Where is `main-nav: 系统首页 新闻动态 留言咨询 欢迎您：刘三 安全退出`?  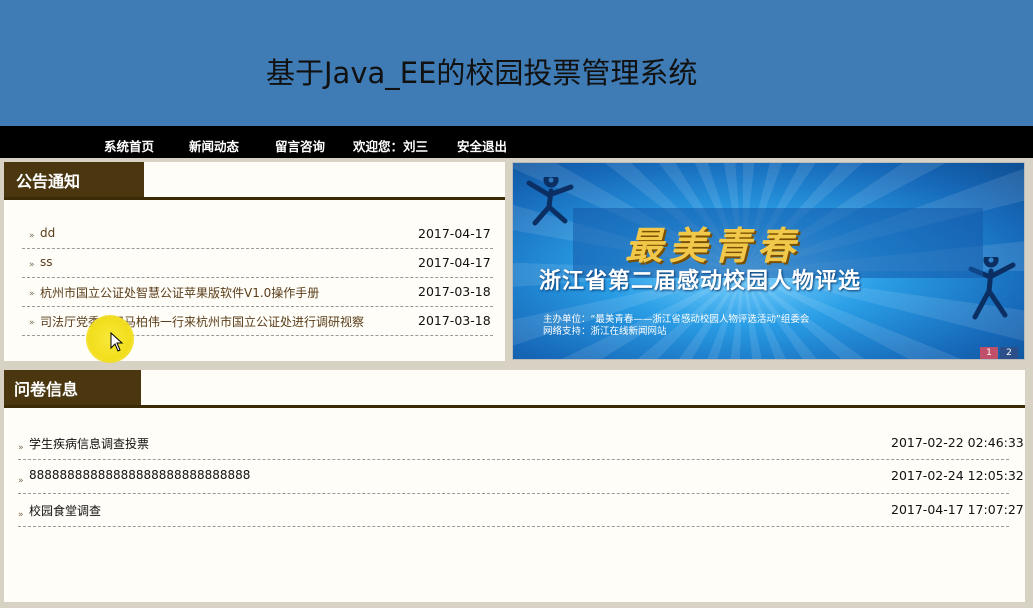 main-nav: 系统首页 新闻动态 留言咨询 欢迎您：刘三 安全退出 is located at coordinates (516, 142).